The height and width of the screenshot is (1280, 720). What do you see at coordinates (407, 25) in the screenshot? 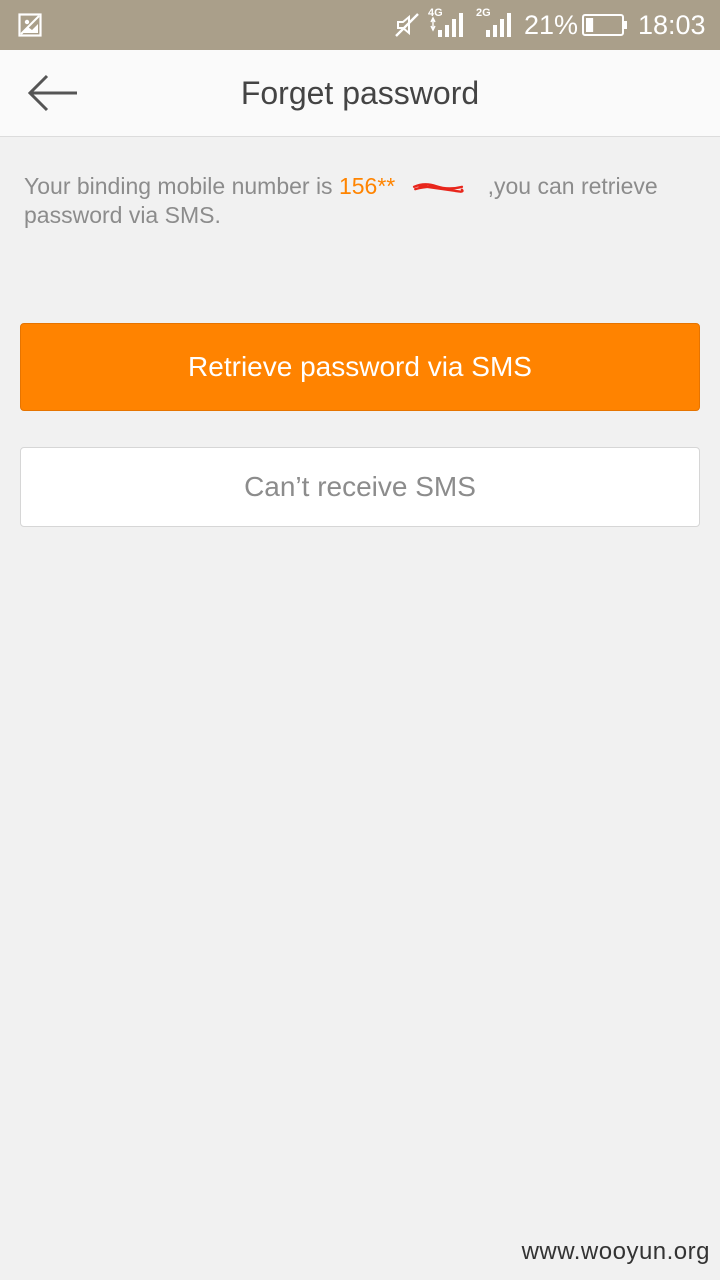
I see `mute-icon` at bounding box center [407, 25].